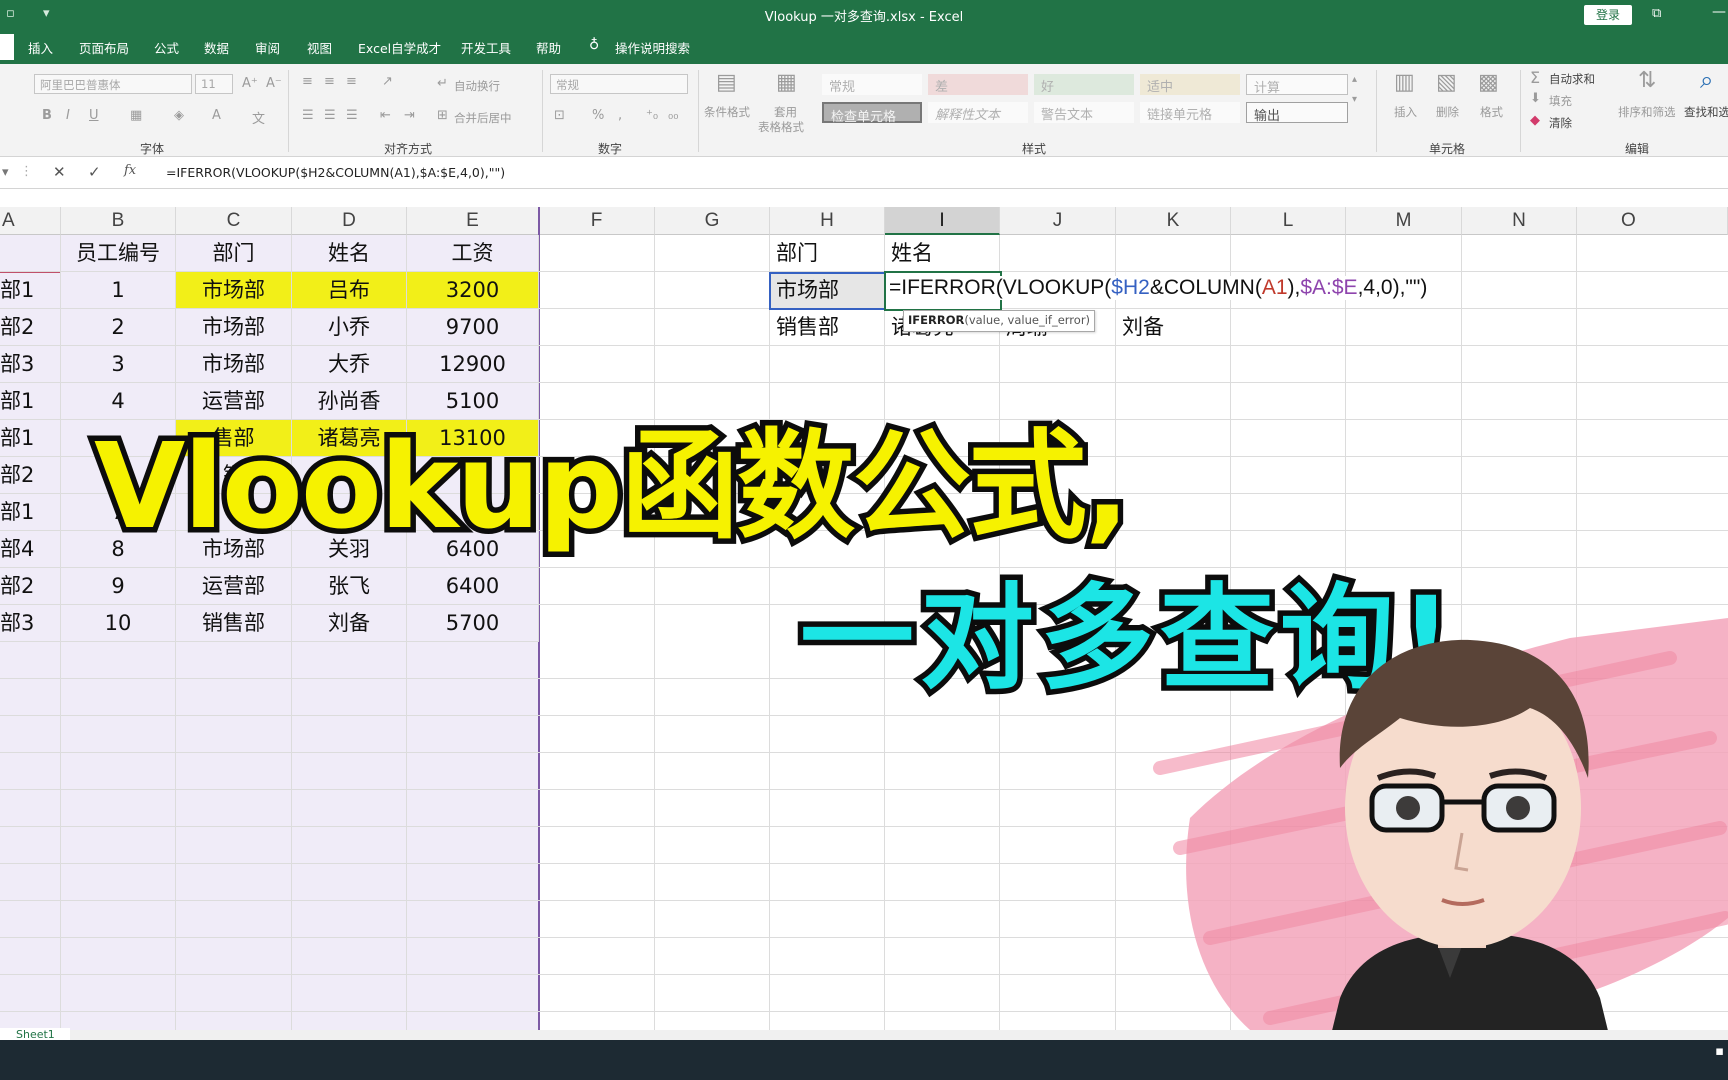 This screenshot has width=1728, height=1080. I want to click on grow-font-icon: A⁺, so click(250, 83).